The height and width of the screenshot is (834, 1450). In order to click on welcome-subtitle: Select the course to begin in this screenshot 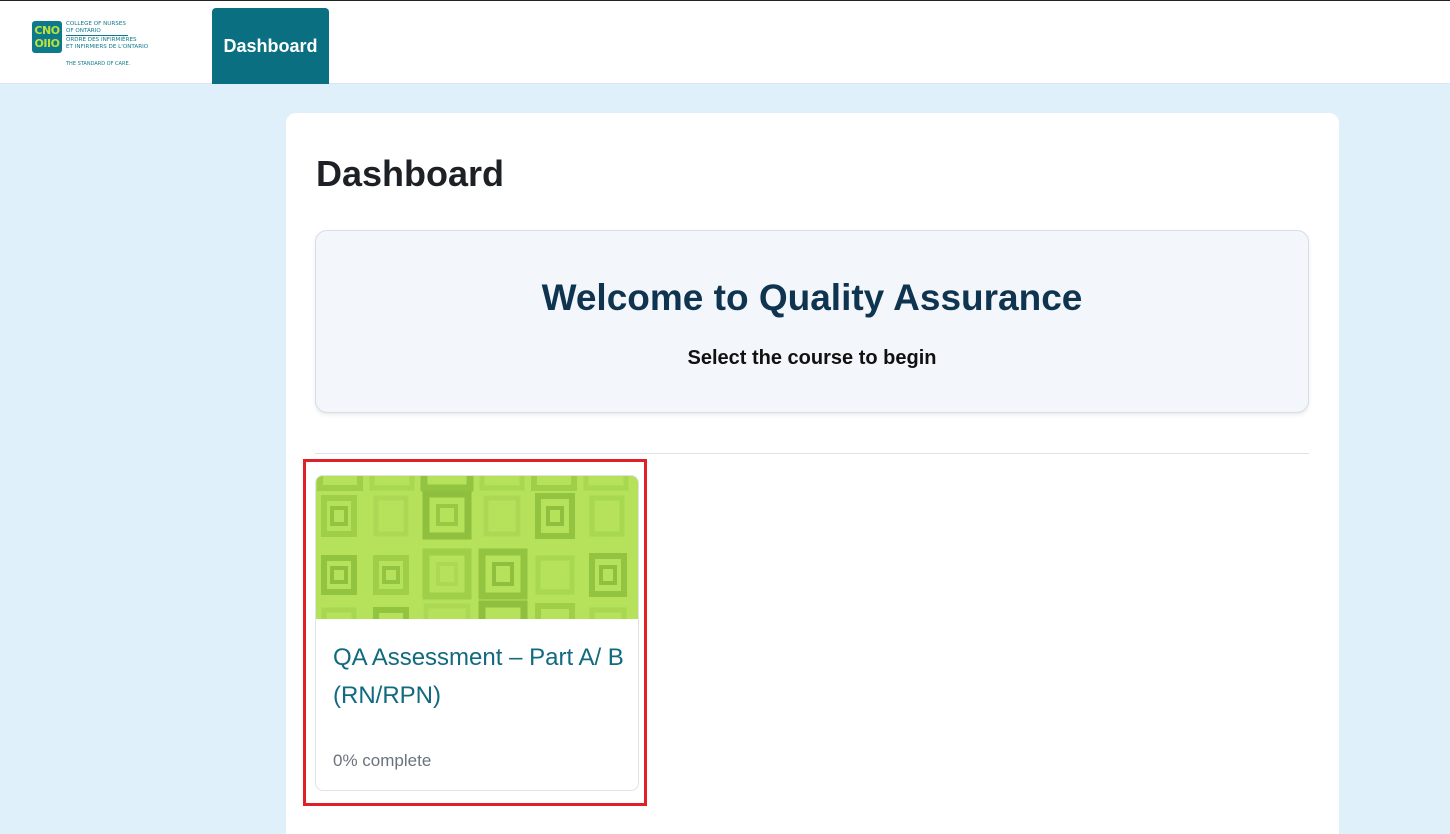, I will do `click(812, 358)`.